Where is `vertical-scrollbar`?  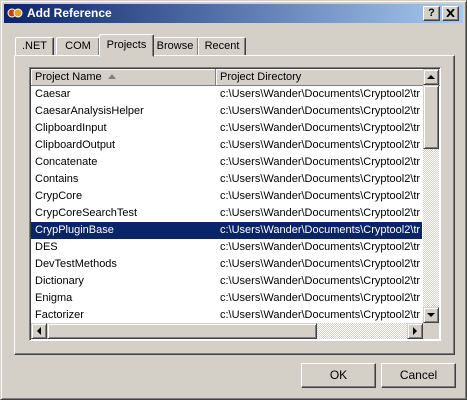
vertical-scrollbar is located at coordinates (431, 196).